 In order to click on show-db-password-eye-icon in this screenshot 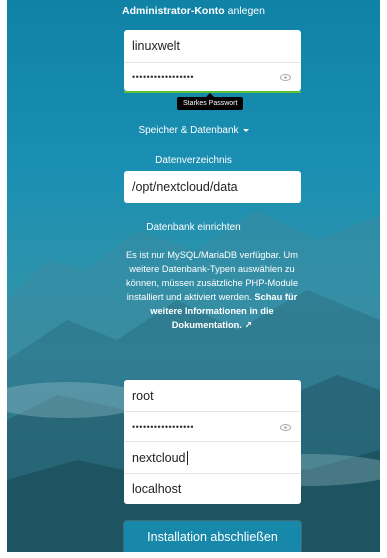, I will do `click(285, 427)`.